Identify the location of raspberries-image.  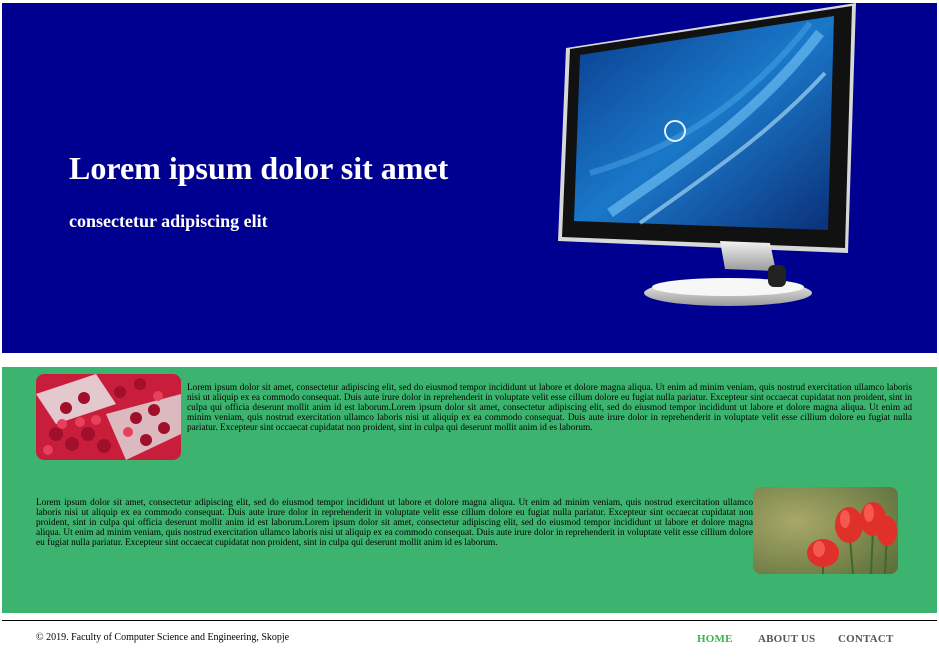
(108, 417).